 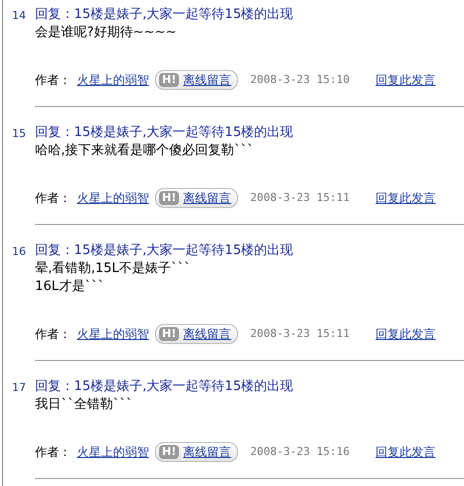 What do you see at coordinates (300, 80) in the screenshot?
I see `post-date: 2008-3-23 15:10` at bounding box center [300, 80].